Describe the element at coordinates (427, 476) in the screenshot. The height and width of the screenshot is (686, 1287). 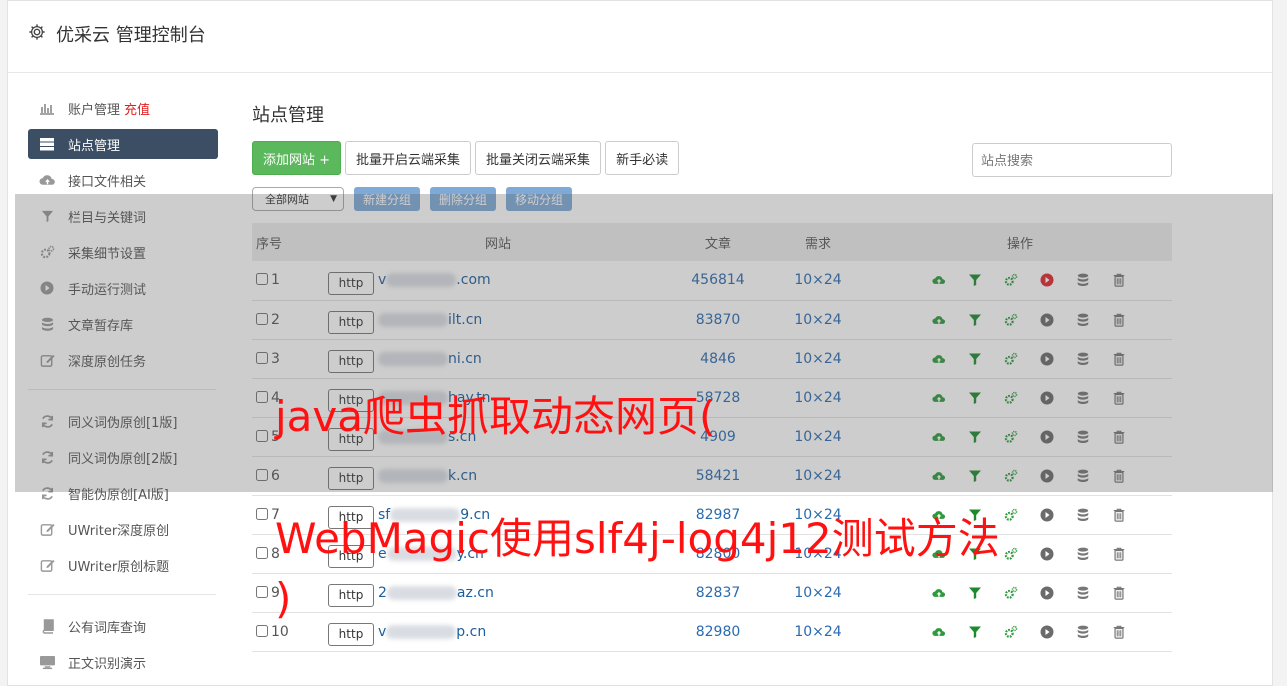
I see `site-domain-link: k.cn` at that location.